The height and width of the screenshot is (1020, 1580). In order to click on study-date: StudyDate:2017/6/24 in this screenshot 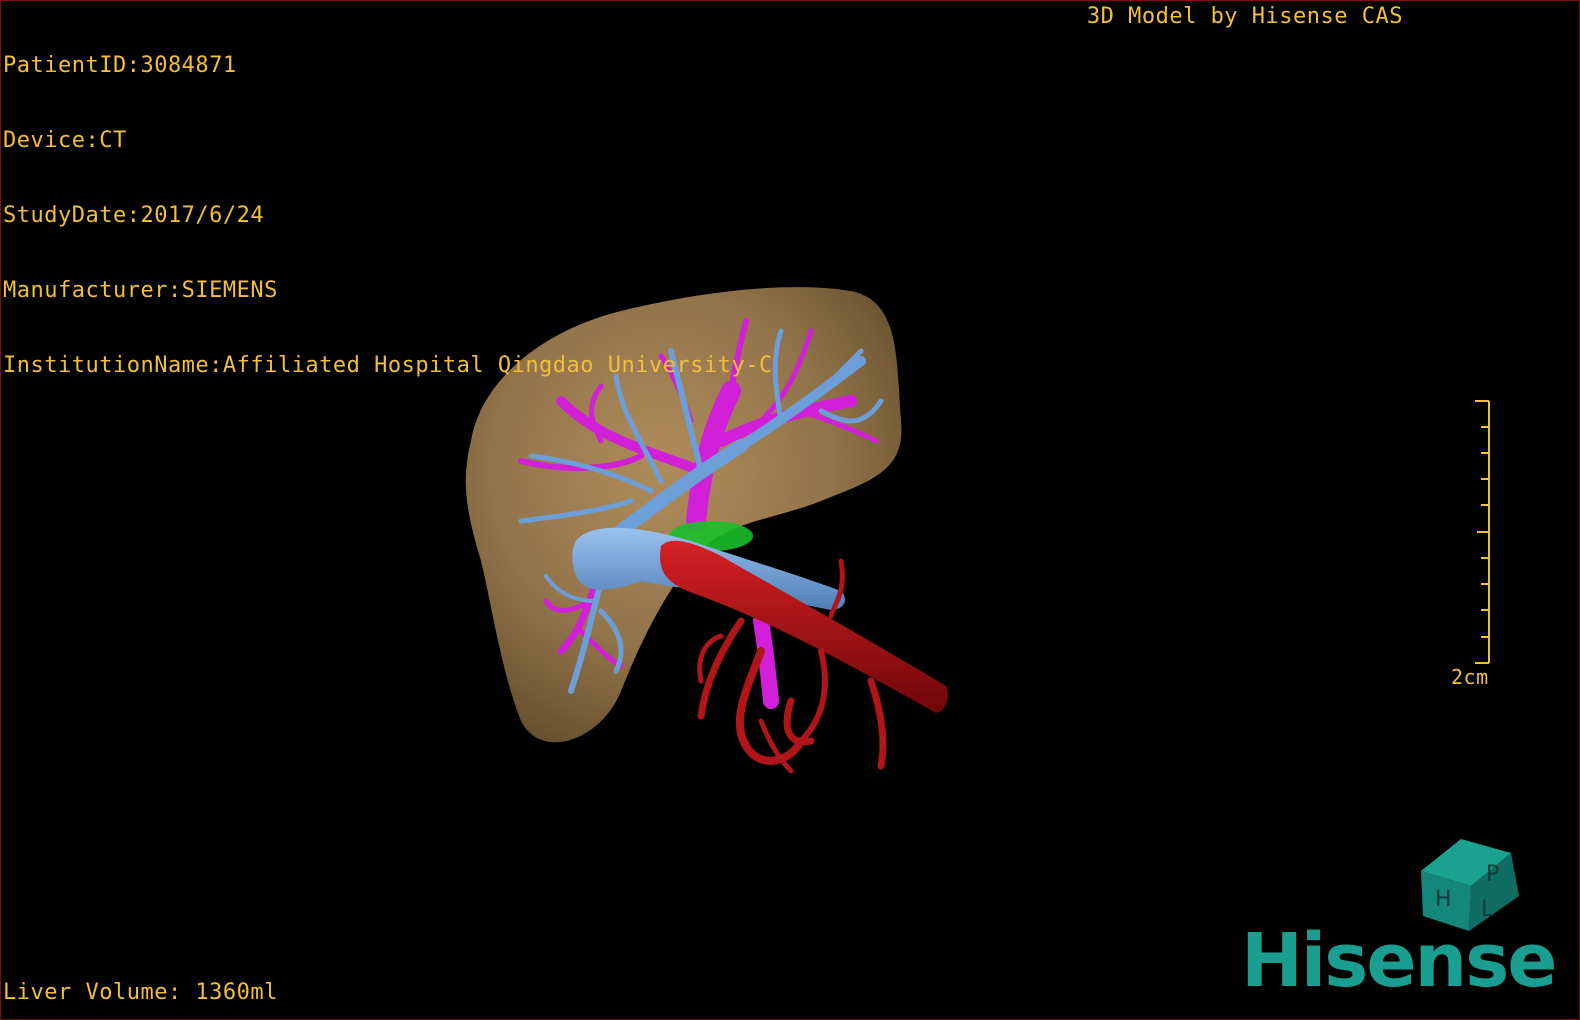, I will do `click(134, 215)`.